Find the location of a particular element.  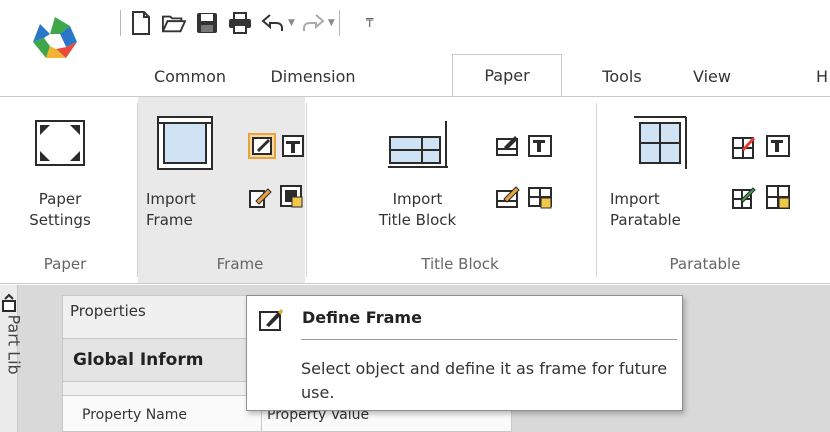

import-title-block-label-2: Title Block is located at coordinates (417, 220).